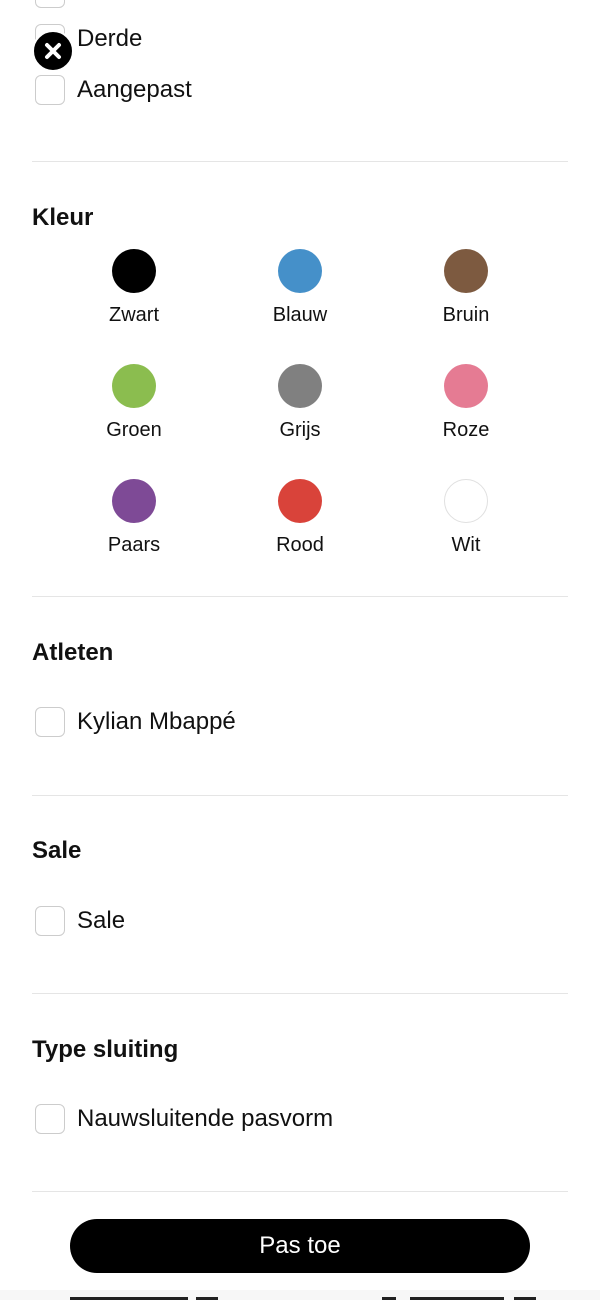 The height and width of the screenshot is (1300, 600). What do you see at coordinates (134, 524) in the screenshot?
I see `color-swatch-paars: Paars` at bounding box center [134, 524].